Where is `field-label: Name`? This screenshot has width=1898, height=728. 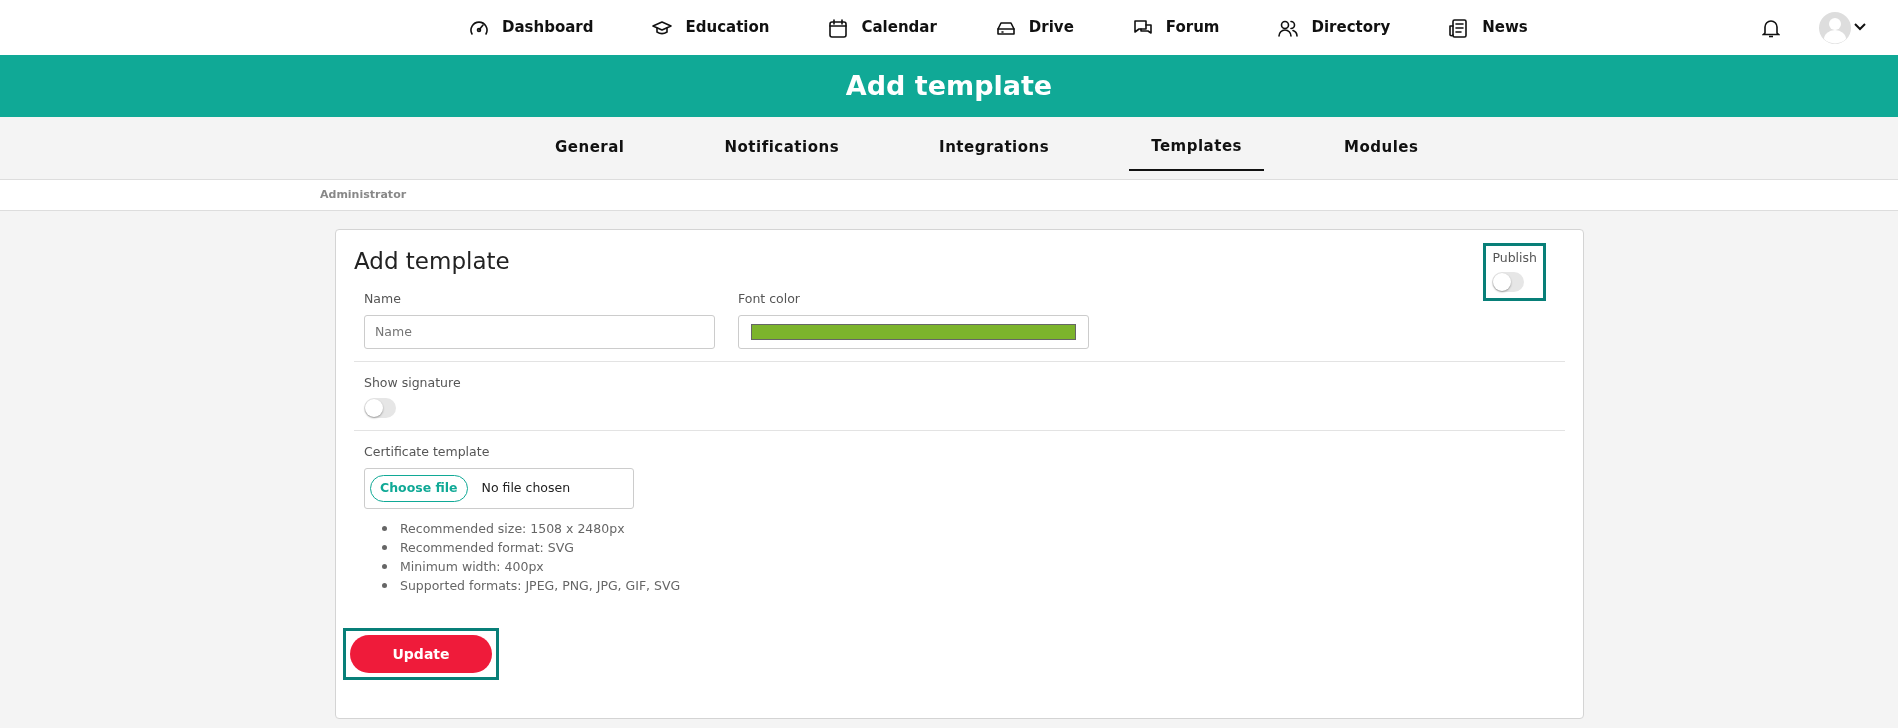 field-label: Name is located at coordinates (383, 298).